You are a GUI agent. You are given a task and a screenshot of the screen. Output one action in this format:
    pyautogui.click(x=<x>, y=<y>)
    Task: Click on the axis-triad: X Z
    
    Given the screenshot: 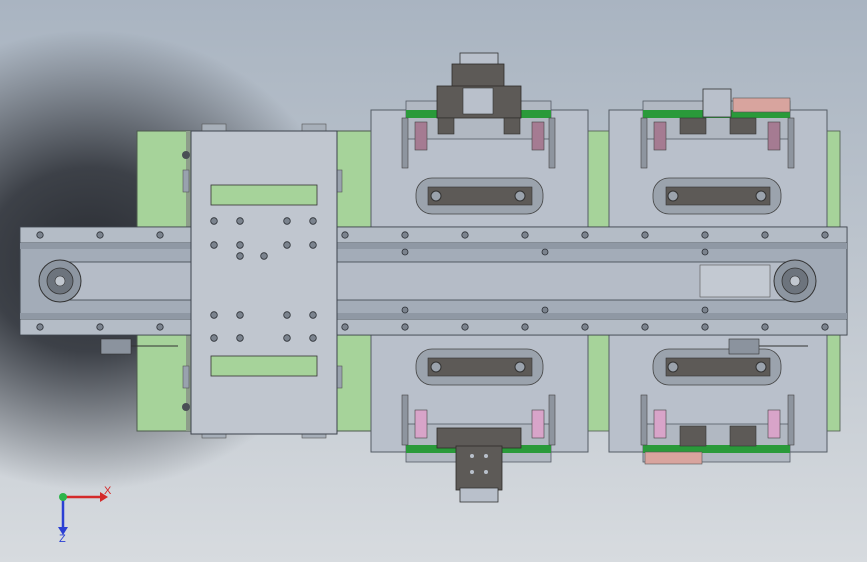 What is the action you would take?
    pyautogui.click(x=85, y=515)
    